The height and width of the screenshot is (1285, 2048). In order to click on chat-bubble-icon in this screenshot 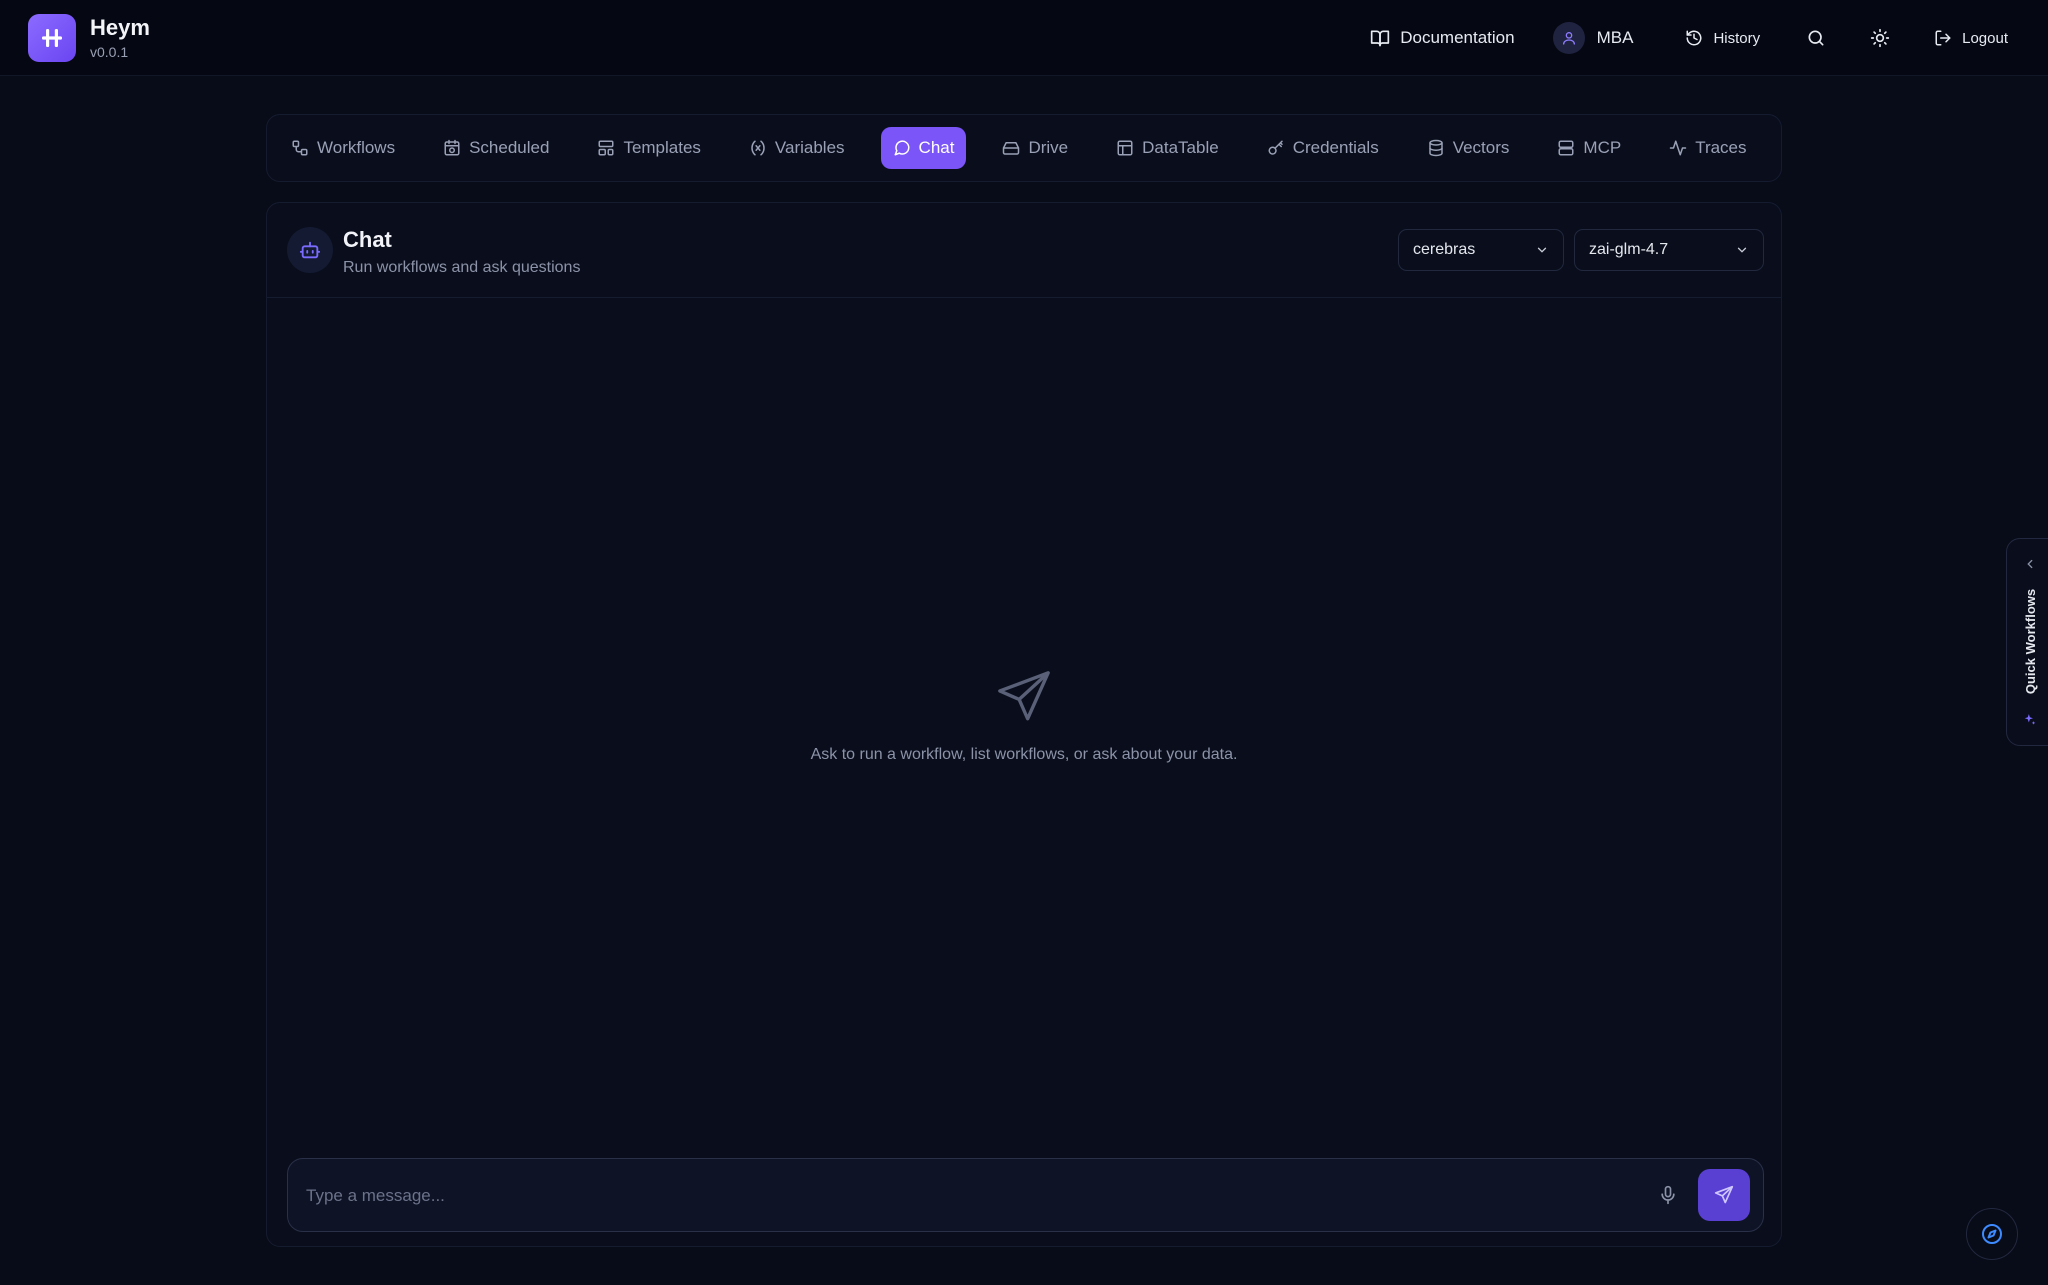, I will do `click(902, 148)`.